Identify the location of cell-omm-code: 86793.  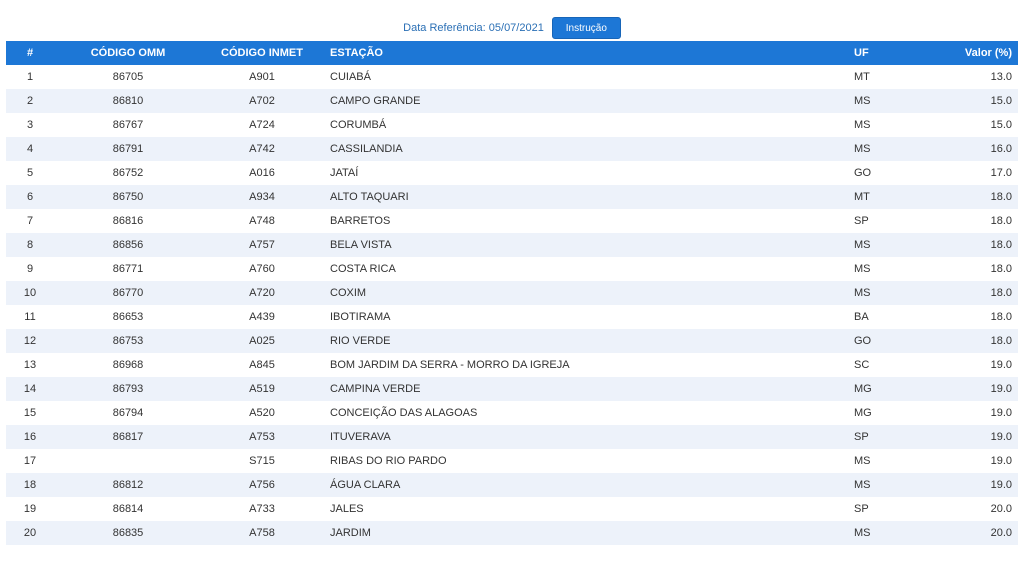
(128, 389).